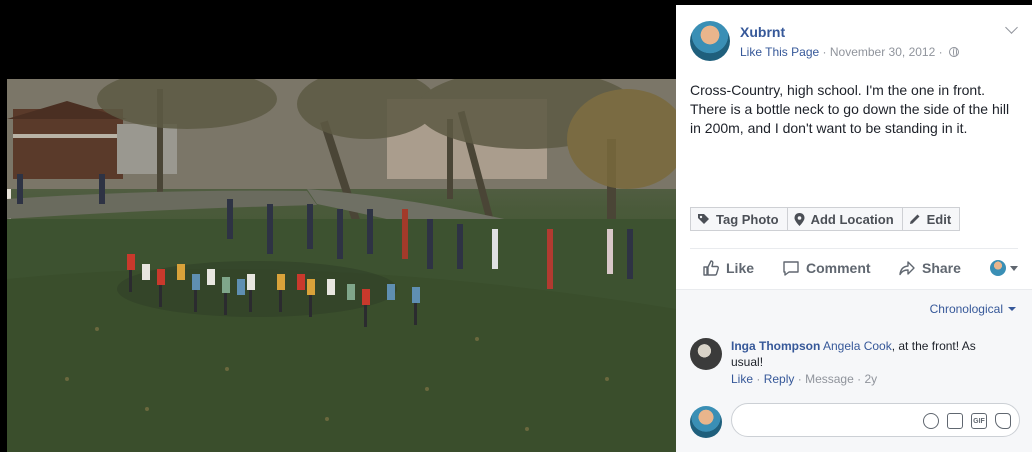 Image resolution: width=1032 pixels, height=452 pixels. Describe the element at coordinates (979, 421) in the screenshot. I see `gif-icon: GIF` at that location.